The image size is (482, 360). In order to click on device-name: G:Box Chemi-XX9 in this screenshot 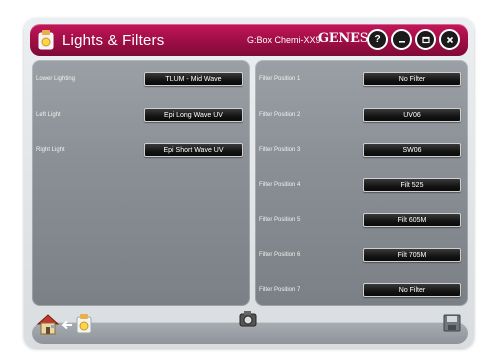, I will do `click(284, 40)`.